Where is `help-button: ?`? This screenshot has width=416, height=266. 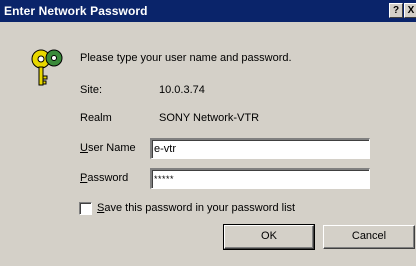 help-button: ? is located at coordinates (396, 10).